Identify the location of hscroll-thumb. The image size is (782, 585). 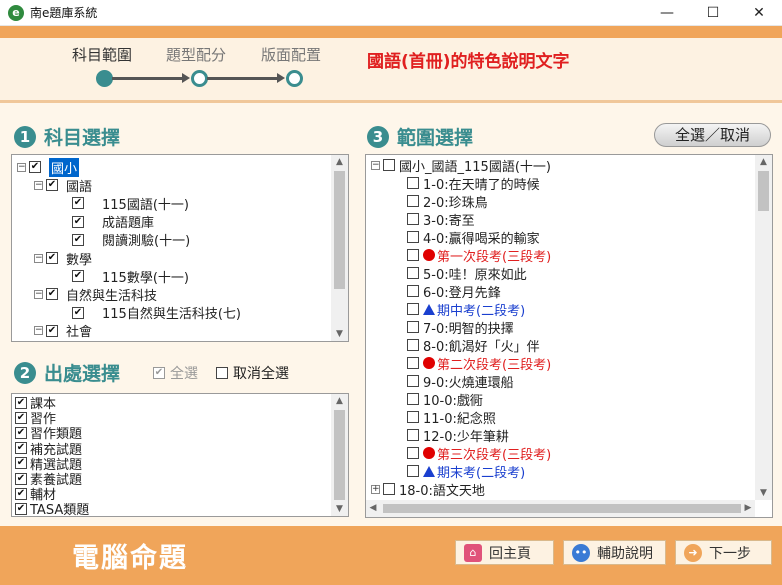
(562, 508).